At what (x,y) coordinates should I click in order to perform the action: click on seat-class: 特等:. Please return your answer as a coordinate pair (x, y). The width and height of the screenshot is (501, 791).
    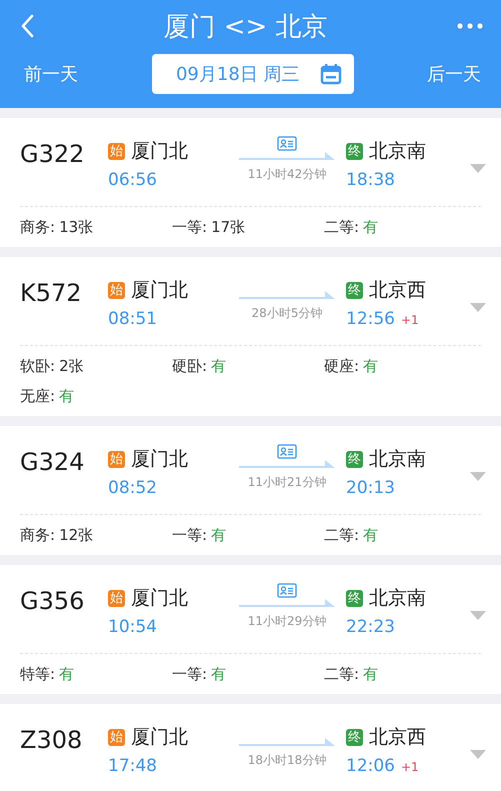
    Looking at the image, I should click on (38, 674).